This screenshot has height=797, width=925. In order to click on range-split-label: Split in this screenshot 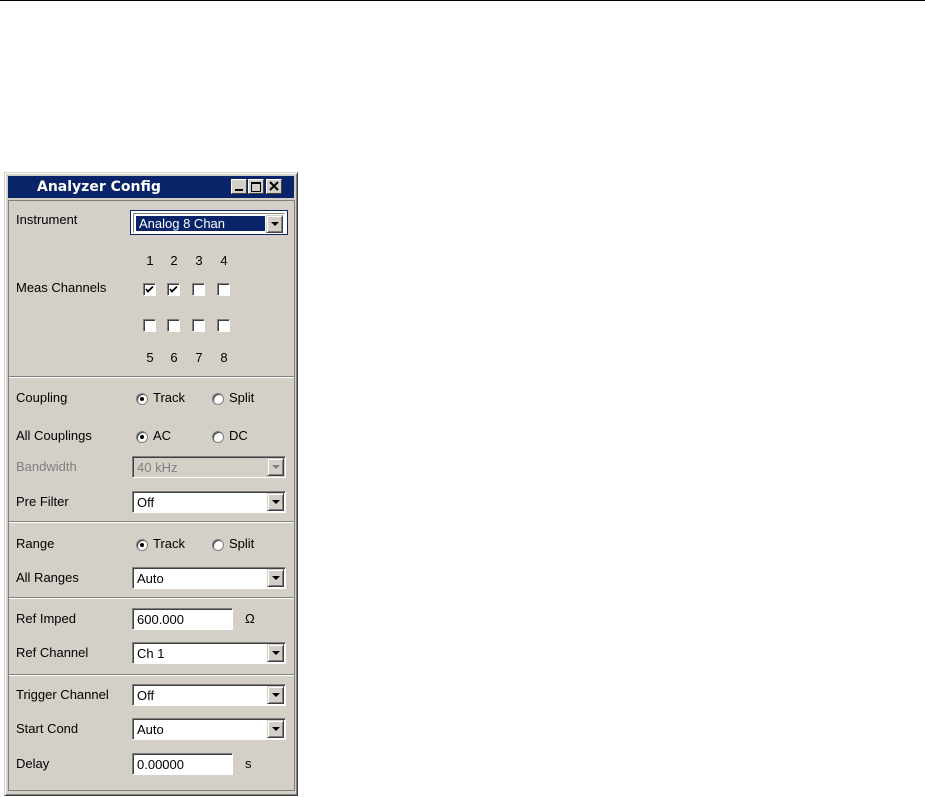, I will do `click(242, 543)`.